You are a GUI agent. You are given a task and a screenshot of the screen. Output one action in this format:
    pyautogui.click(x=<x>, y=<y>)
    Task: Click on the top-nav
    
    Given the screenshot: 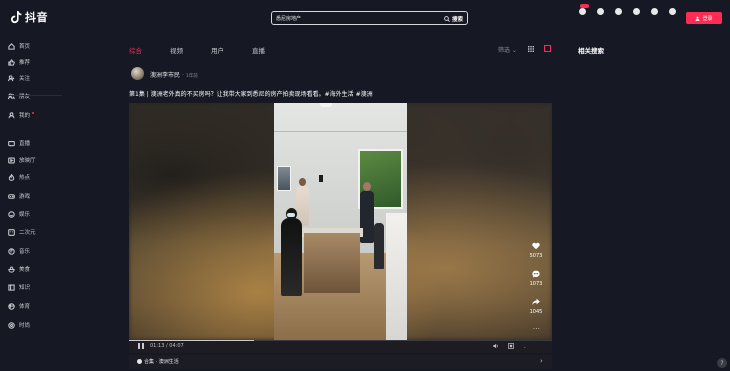 What is the action you would take?
    pyautogui.click(x=627, y=12)
    